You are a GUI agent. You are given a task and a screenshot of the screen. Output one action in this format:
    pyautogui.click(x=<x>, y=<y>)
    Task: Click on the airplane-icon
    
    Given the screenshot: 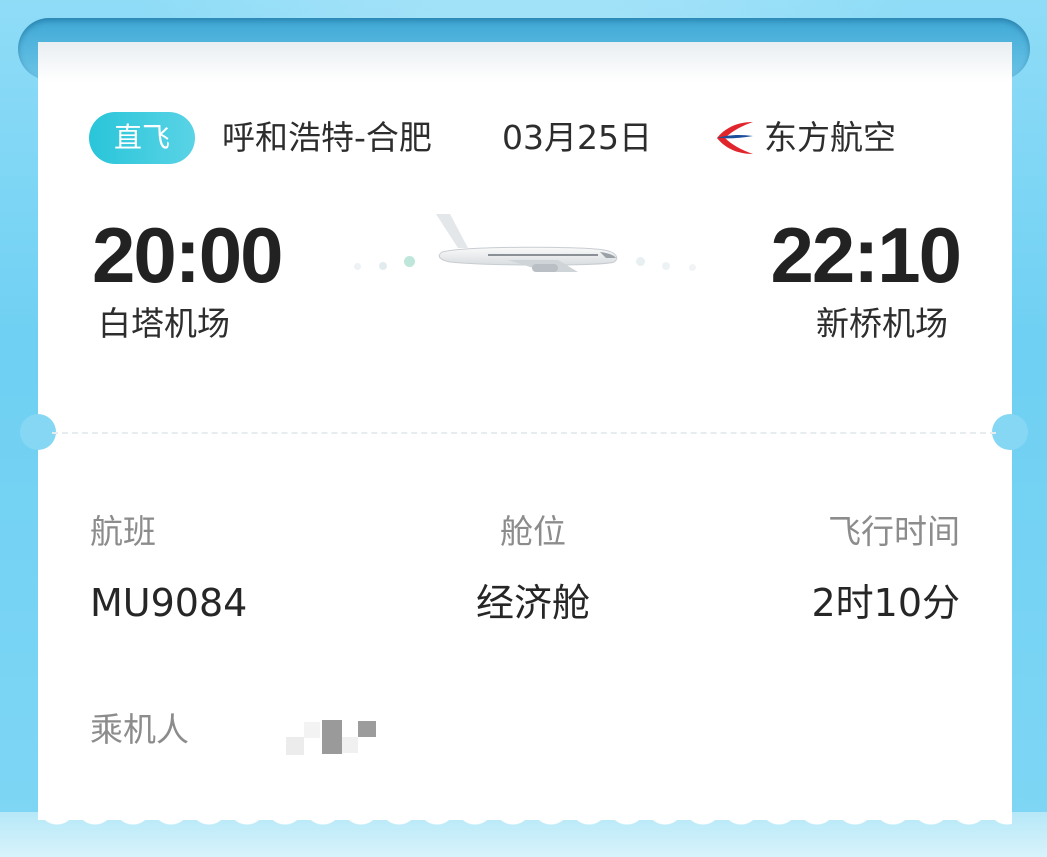 What is the action you would take?
    pyautogui.click(x=527, y=243)
    